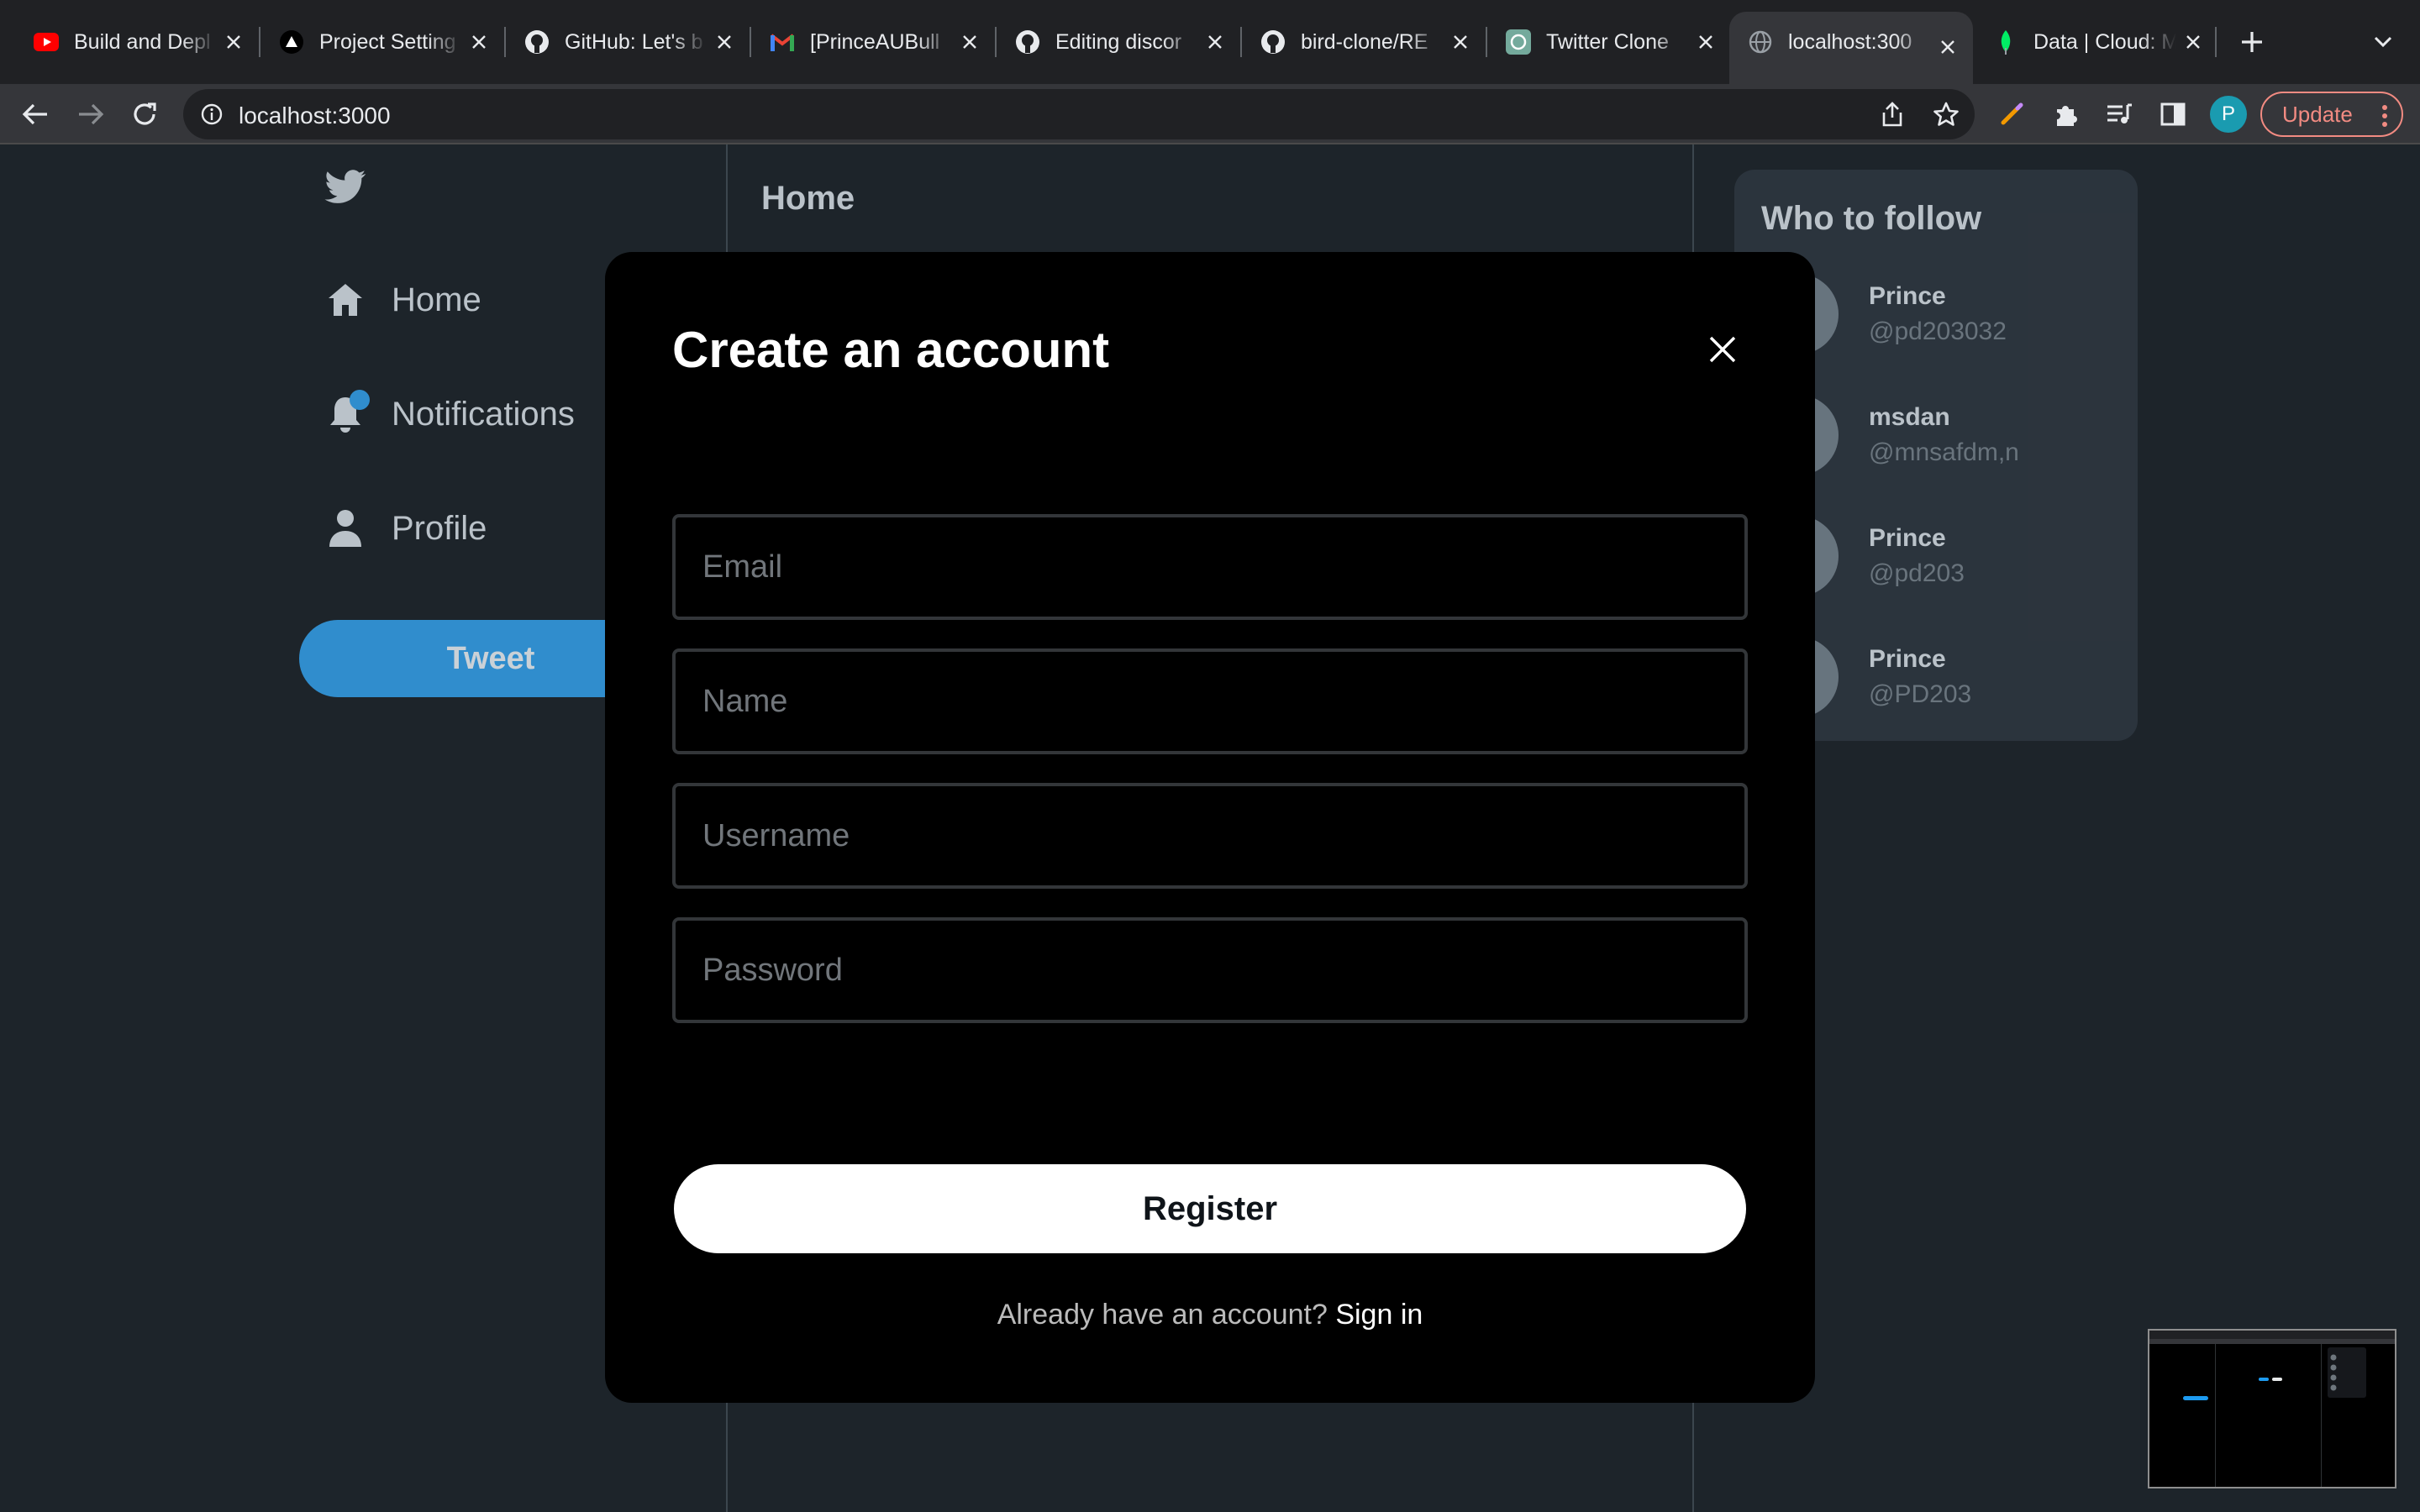  I want to click on browser-toolbar: localhost:3000 P Update, so click(1210, 114).